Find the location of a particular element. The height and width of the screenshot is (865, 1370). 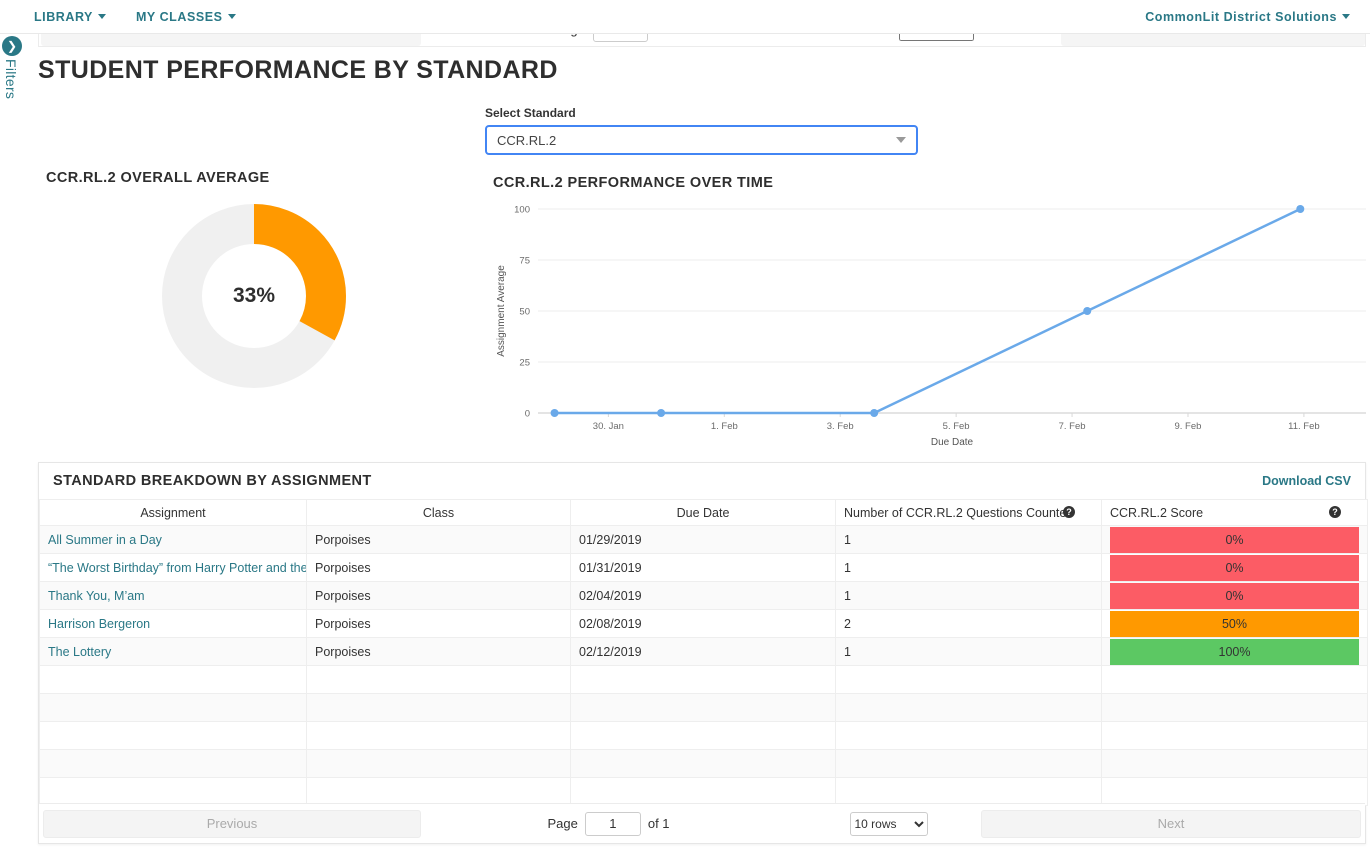

cell-questions-counted: 2 is located at coordinates (968, 623).